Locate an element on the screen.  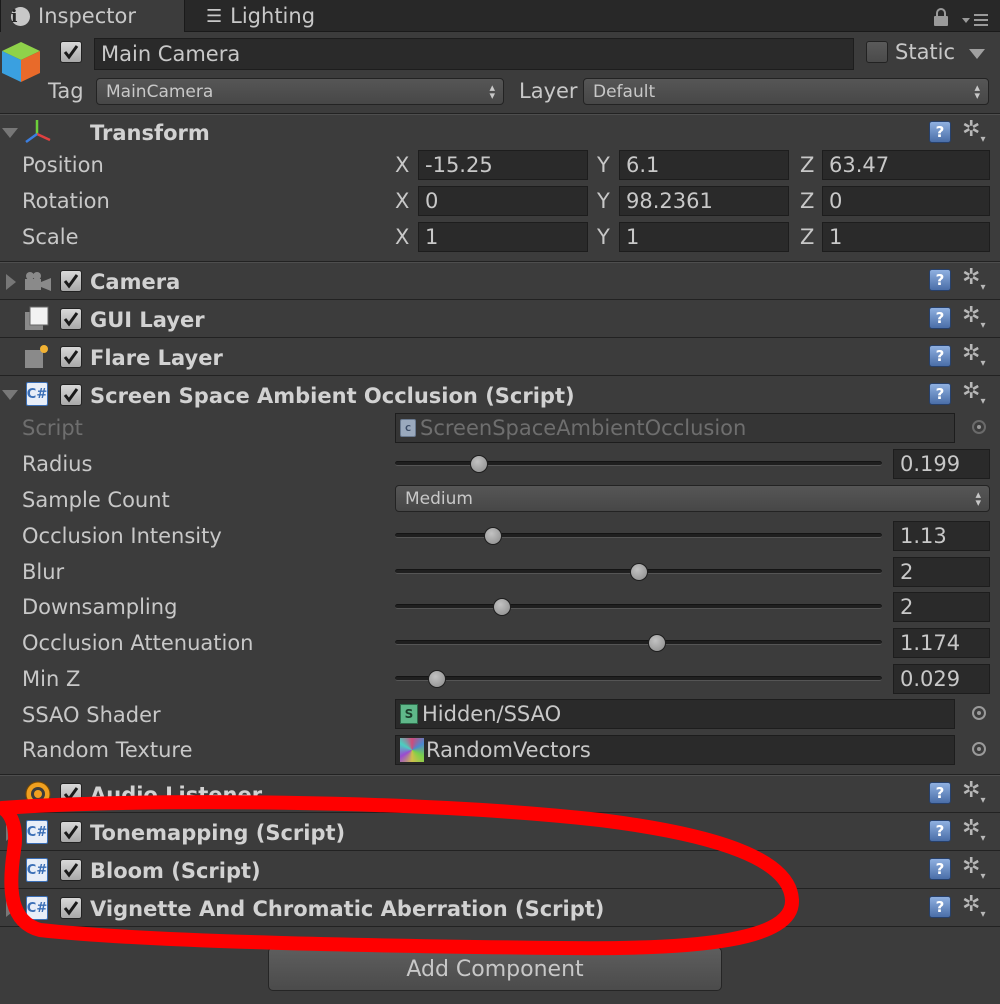
tag-value: MainCamera is located at coordinates (160, 91).